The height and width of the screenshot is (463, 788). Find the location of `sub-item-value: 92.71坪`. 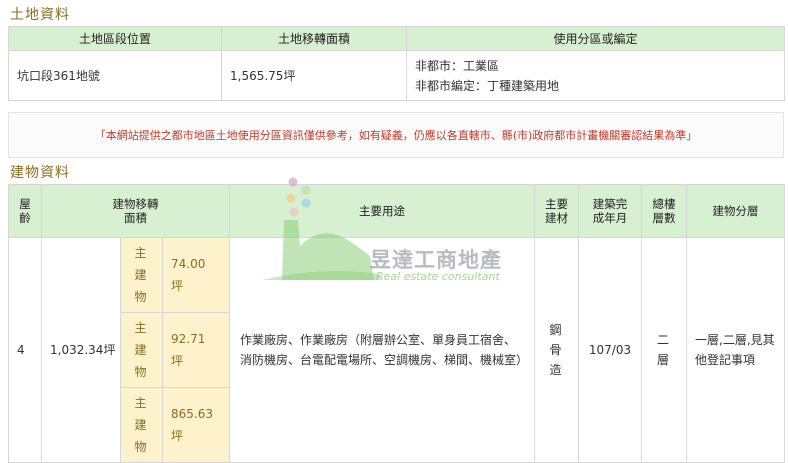

sub-item-value: 92.71坪 is located at coordinates (196, 350).